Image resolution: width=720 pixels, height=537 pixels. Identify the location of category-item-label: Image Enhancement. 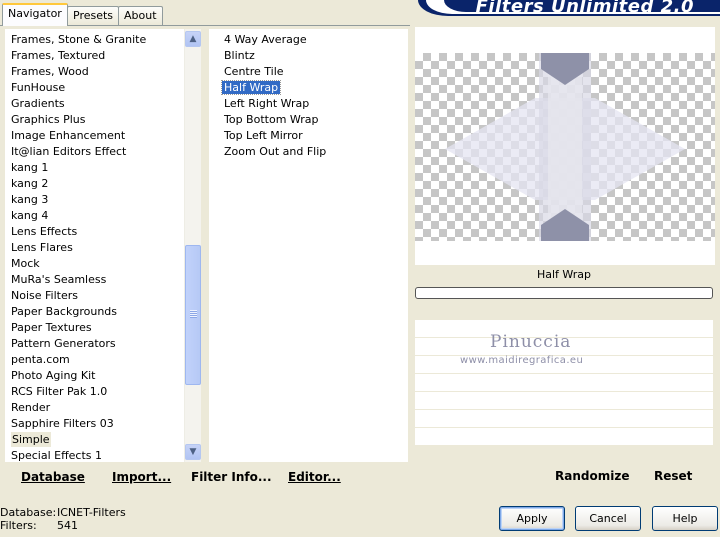
(68, 135).